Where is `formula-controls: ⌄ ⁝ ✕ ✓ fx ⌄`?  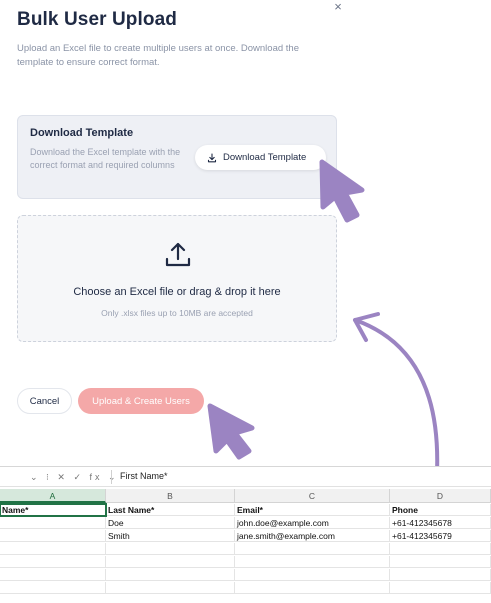
formula-controls: ⌄ ⁝ ✕ ✓ fx ⌄ is located at coordinates (59, 477).